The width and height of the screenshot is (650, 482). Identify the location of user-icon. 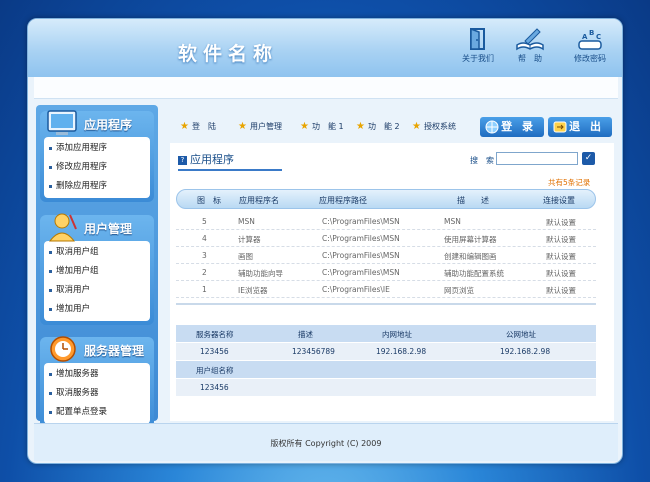
(62, 227).